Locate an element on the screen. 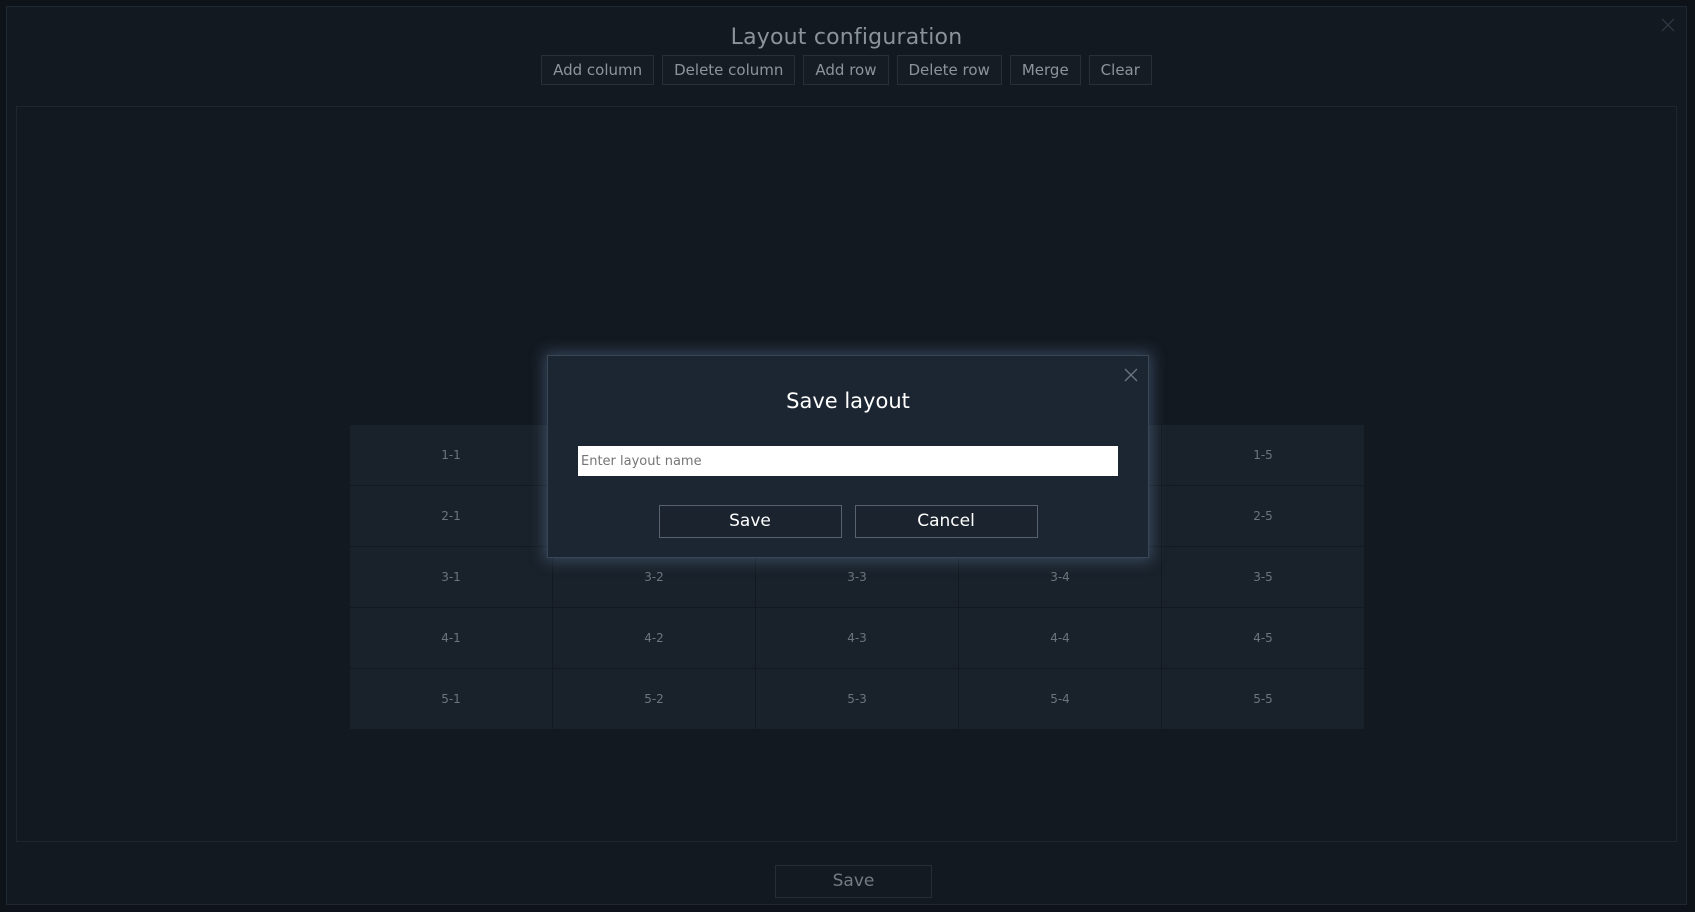  grid-cell: 1-1 is located at coordinates (451, 455).